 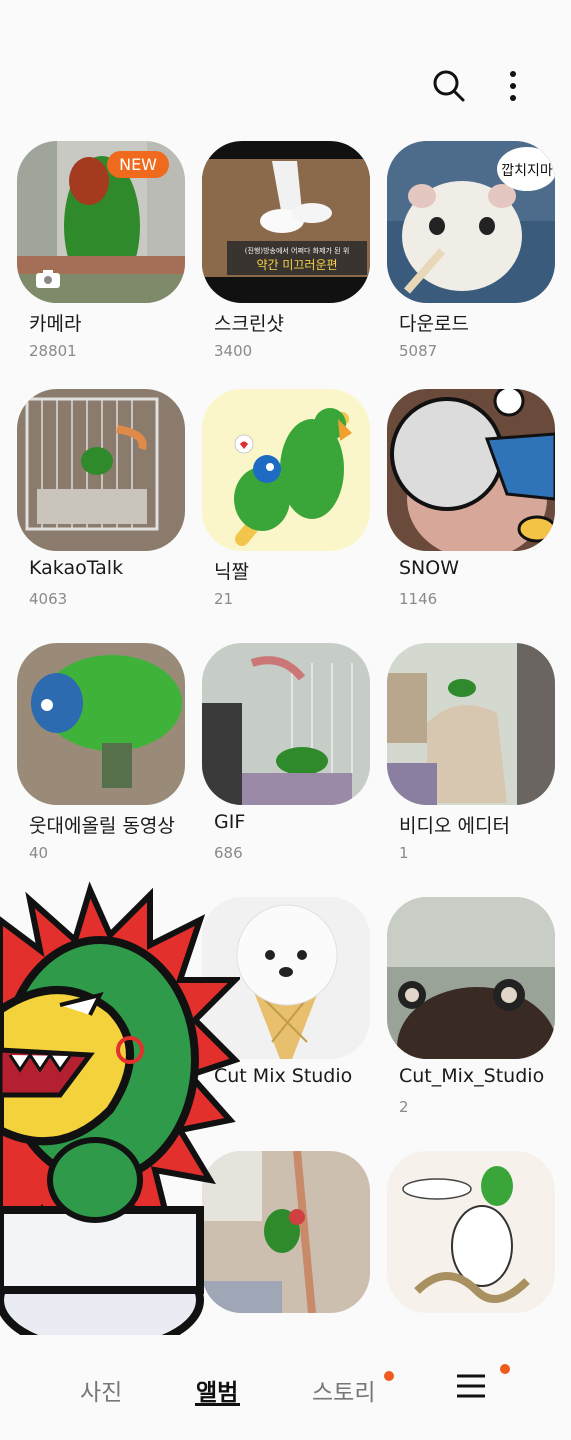 What do you see at coordinates (285, 65) in the screenshot?
I see `top-app-bar` at bounding box center [285, 65].